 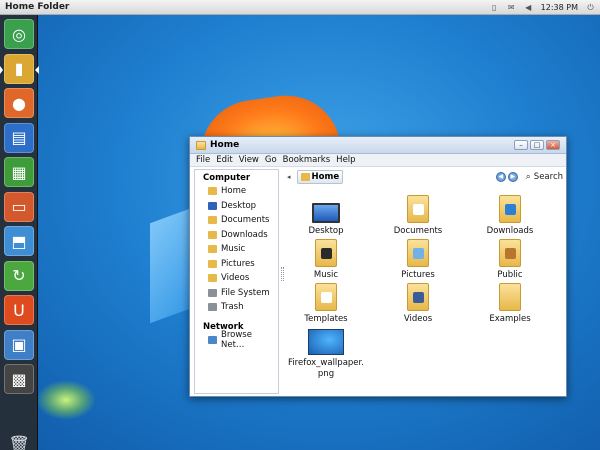 What do you see at coordinates (232, 307) in the screenshot?
I see `sidebar-item-label: Trash` at bounding box center [232, 307].